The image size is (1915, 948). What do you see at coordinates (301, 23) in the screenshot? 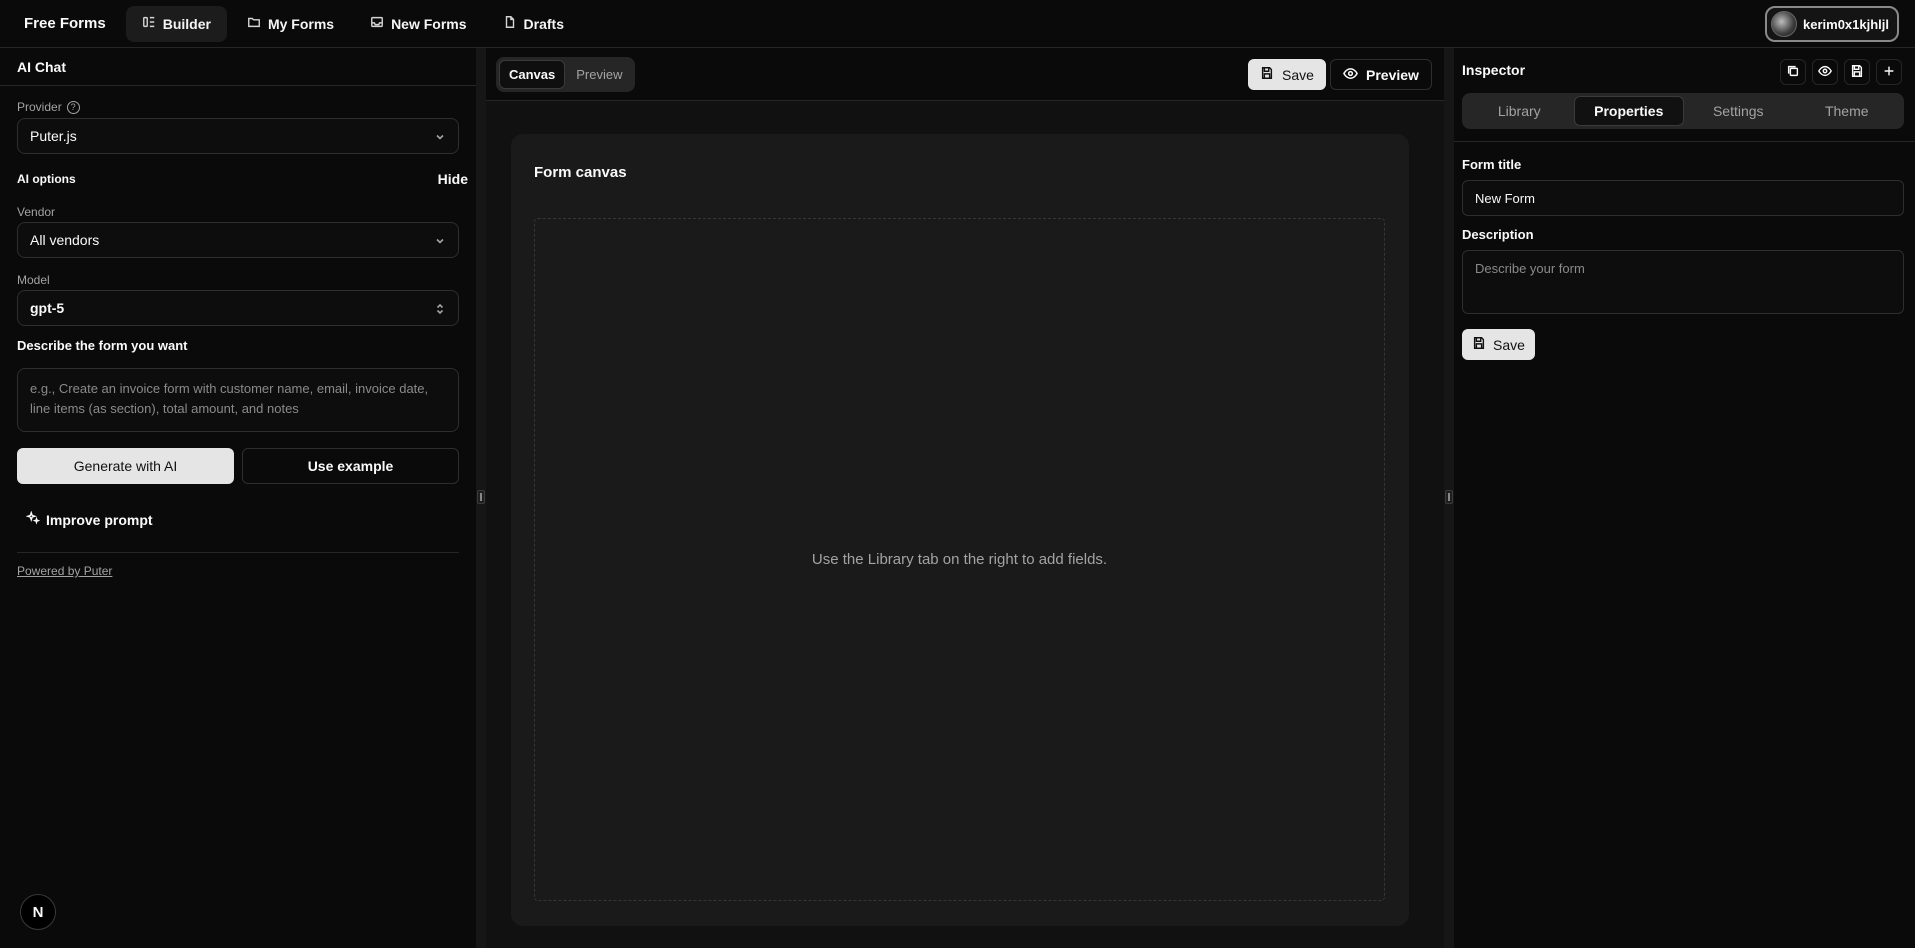
I see `nav-my-forms-label: My Forms` at bounding box center [301, 23].